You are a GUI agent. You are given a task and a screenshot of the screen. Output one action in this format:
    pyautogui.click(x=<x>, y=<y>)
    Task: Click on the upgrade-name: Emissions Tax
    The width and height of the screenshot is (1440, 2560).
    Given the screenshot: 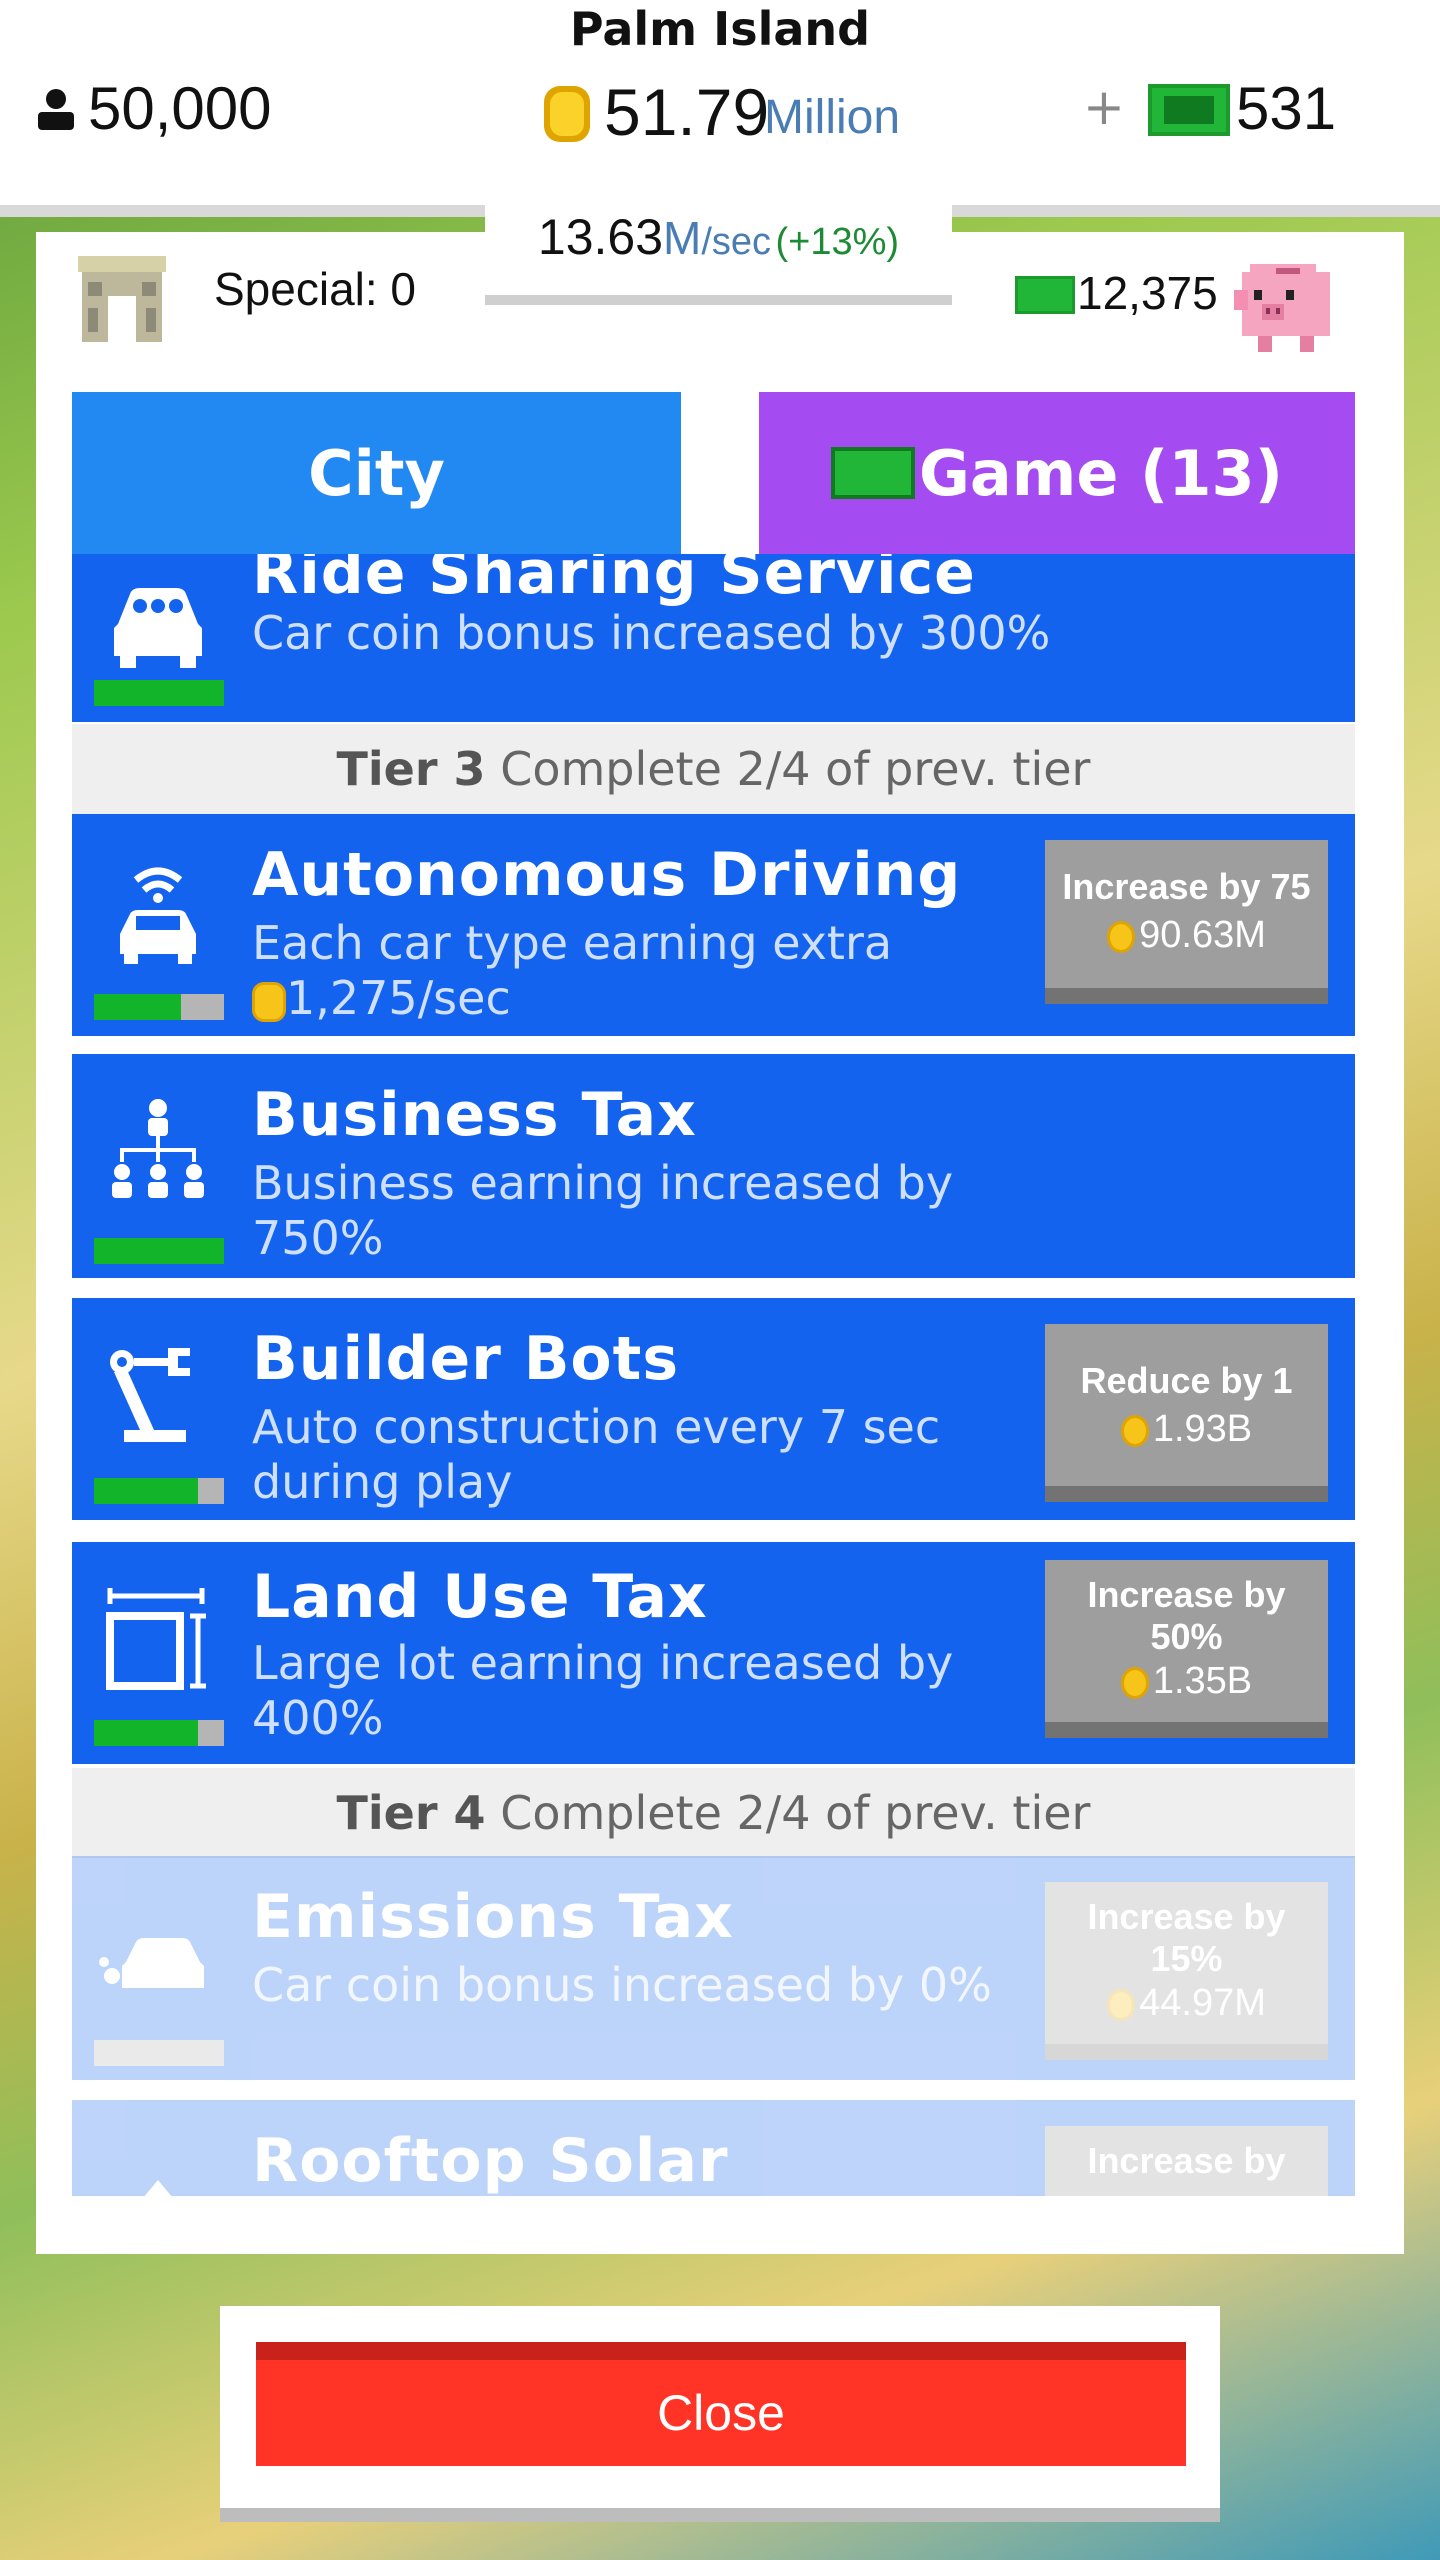 What is the action you would take?
    pyautogui.click(x=493, y=1917)
    